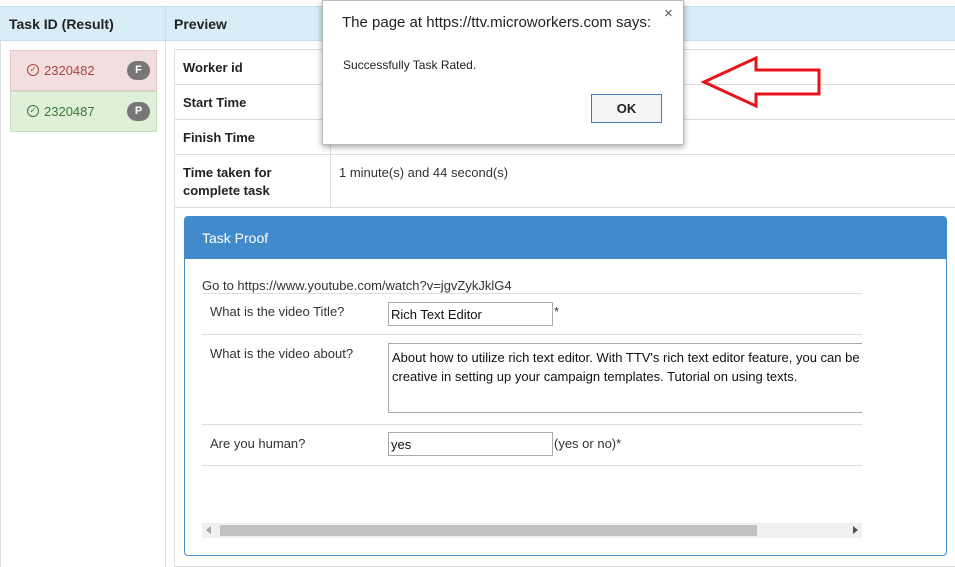 This screenshot has width=955, height=567. I want to click on required-marker: *, so click(557, 311).